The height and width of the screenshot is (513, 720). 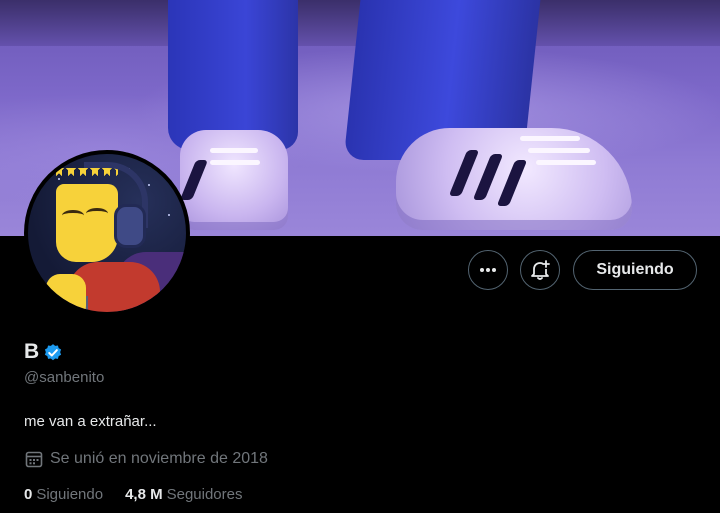 What do you see at coordinates (73, 215) in the screenshot?
I see `avatar-eye` at bounding box center [73, 215].